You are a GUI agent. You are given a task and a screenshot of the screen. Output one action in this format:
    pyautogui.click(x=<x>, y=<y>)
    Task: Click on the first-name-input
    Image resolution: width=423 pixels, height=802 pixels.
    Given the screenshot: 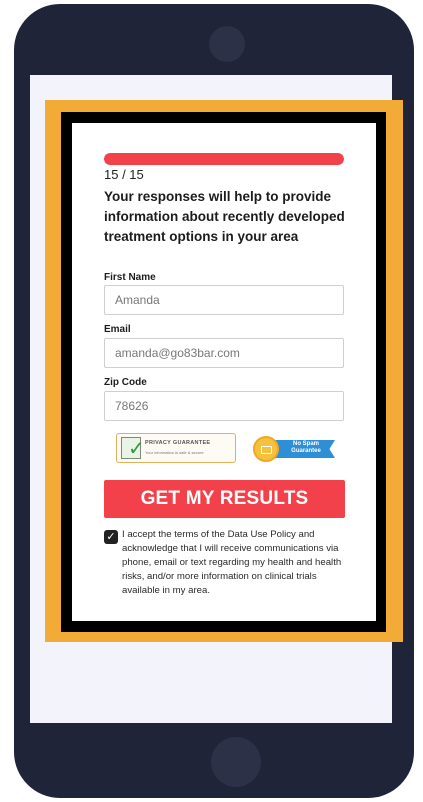 What is the action you would take?
    pyautogui.click(x=224, y=300)
    